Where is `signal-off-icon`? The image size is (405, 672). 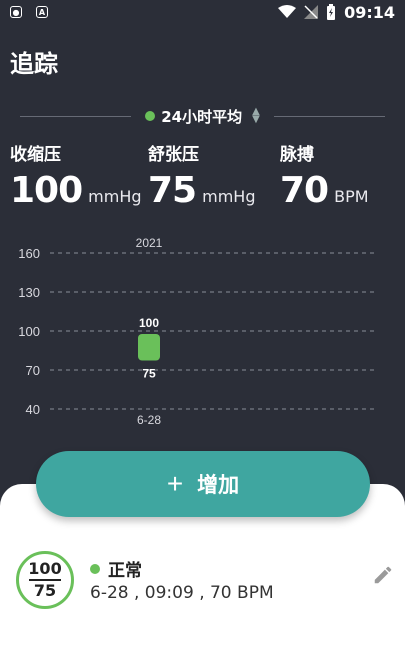 signal-off-icon is located at coordinates (311, 12).